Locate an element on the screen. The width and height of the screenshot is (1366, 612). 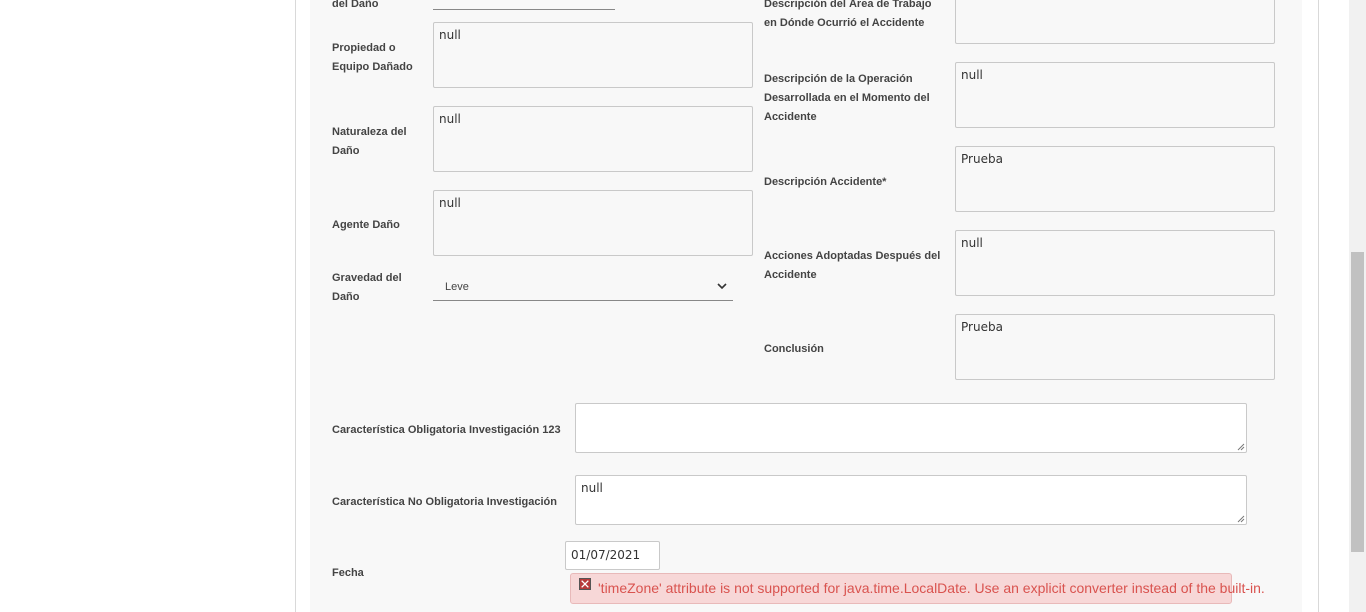
label-fecha: Fecha is located at coordinates (348, 573).